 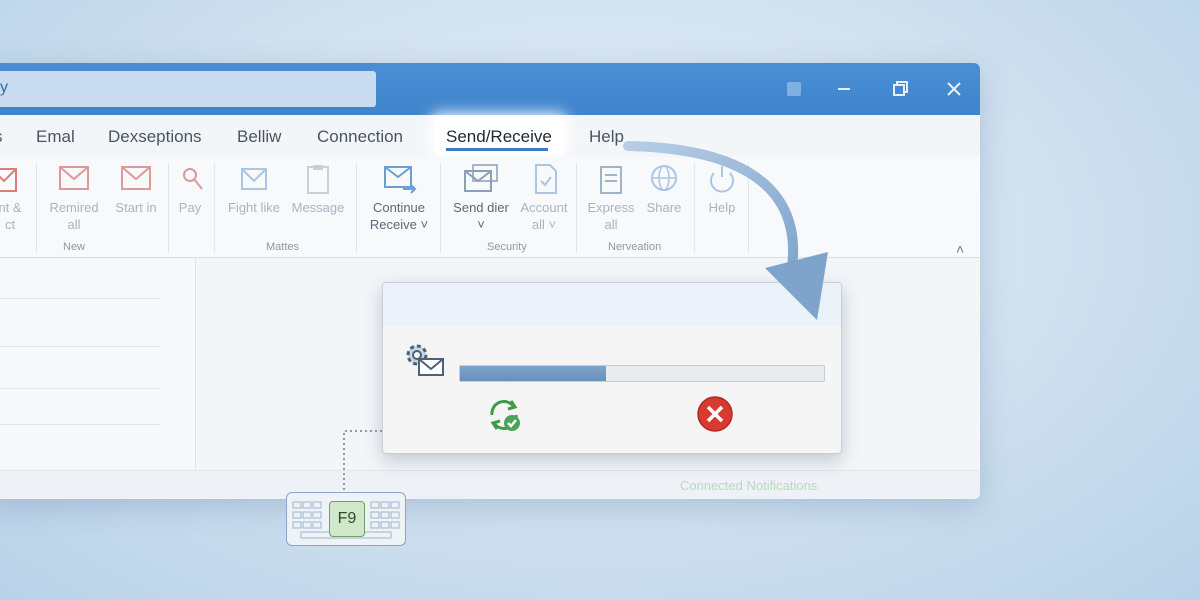 What do you see at coordinates (190, 207) in the screenshot?
I see `ribbon-button-label: Pay` at bounding box center [190, 207].